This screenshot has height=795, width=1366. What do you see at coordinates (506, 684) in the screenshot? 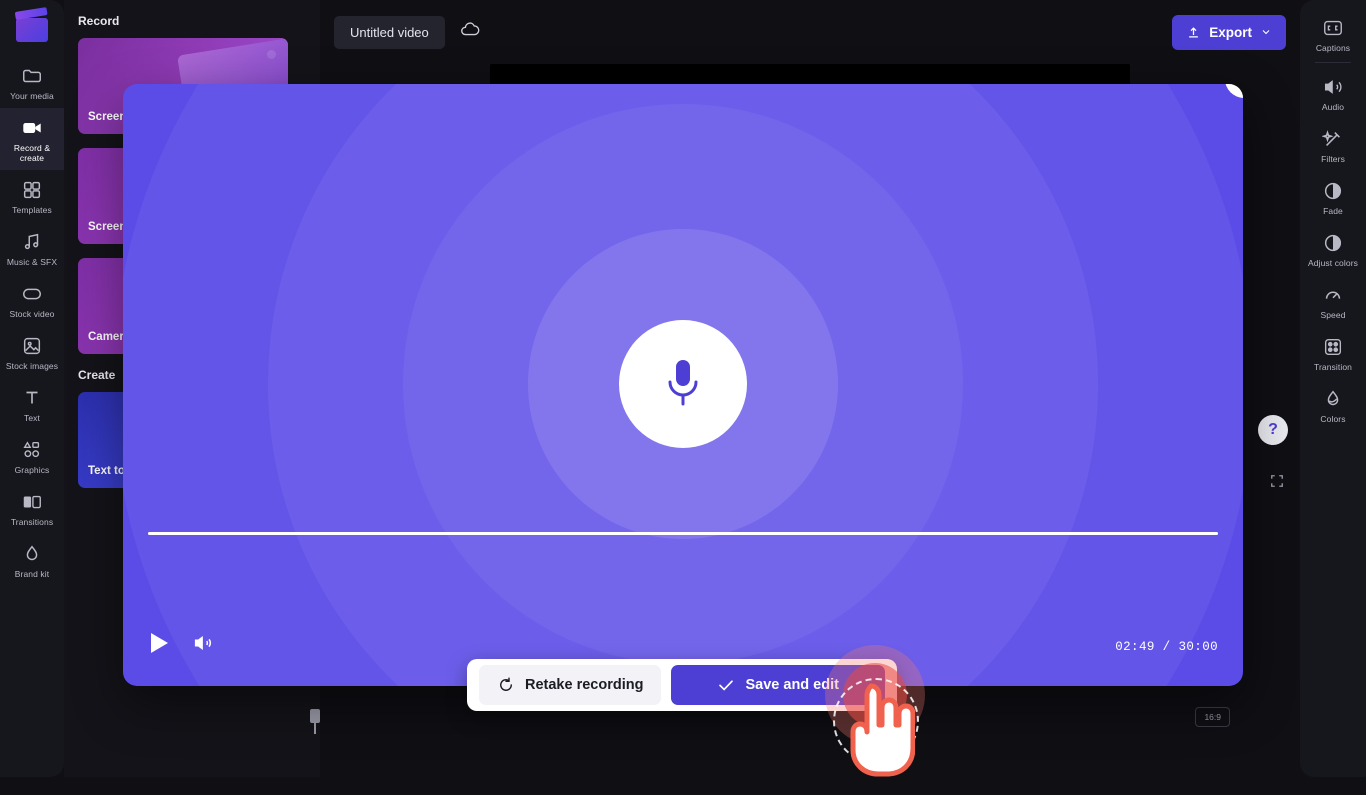
I see `refresh-ccw-icon` at bounding box center [506, 684].